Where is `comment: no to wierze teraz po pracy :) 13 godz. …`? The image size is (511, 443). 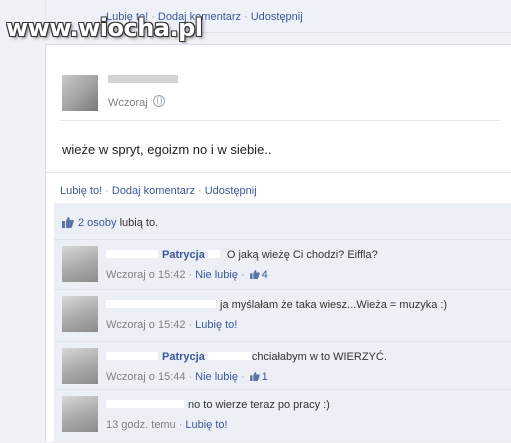
comment: no to wierze teraz po pracy :) 13 godz. … is located at coordinates (282, 416).